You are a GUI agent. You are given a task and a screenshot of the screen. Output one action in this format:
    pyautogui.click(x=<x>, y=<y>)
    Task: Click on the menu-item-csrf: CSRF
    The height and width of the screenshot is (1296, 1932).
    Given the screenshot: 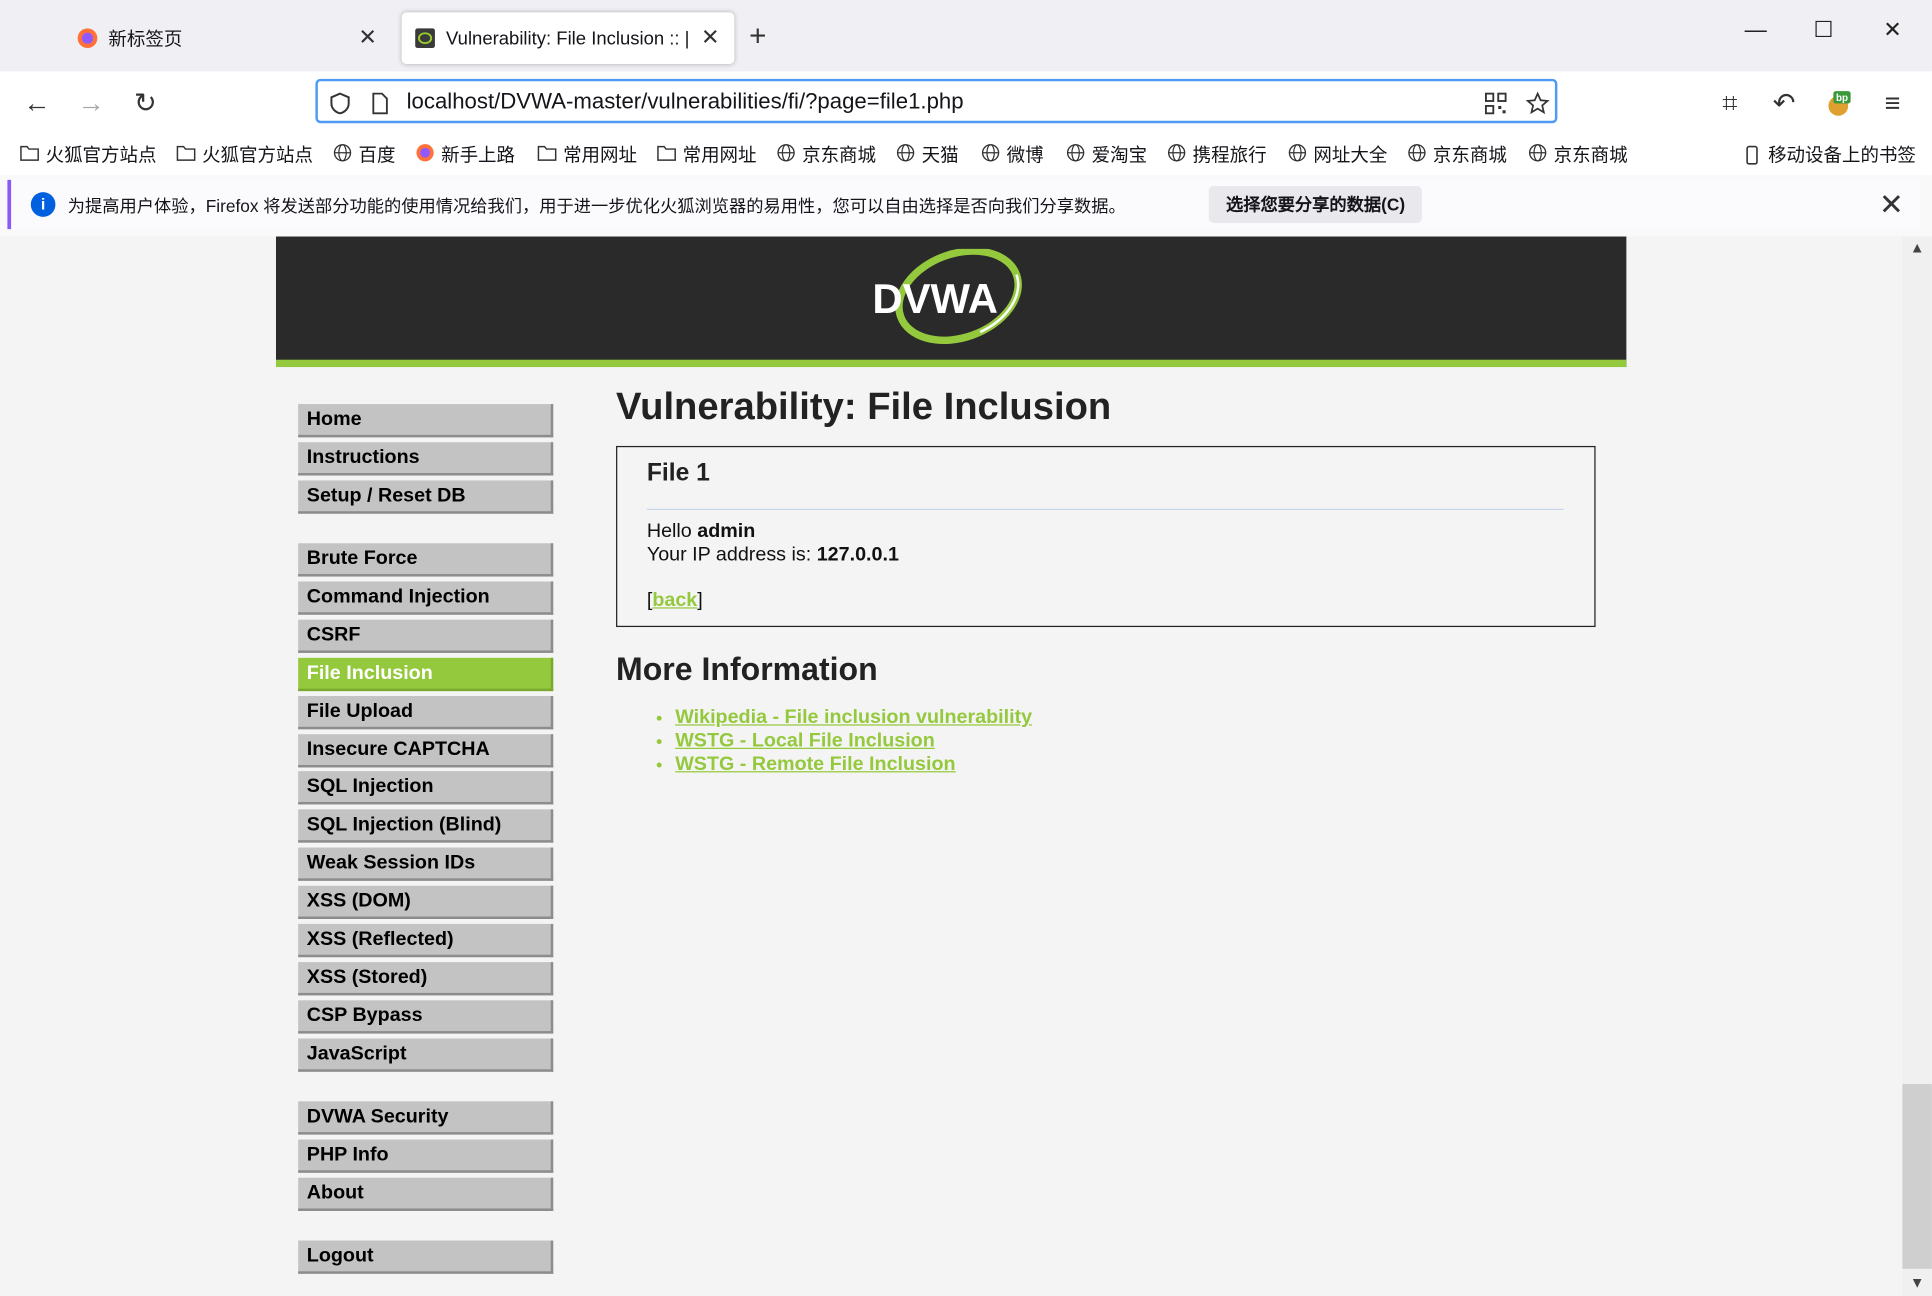 What is the action you would take?
    pyautogui.click(x=426, y=636)
    